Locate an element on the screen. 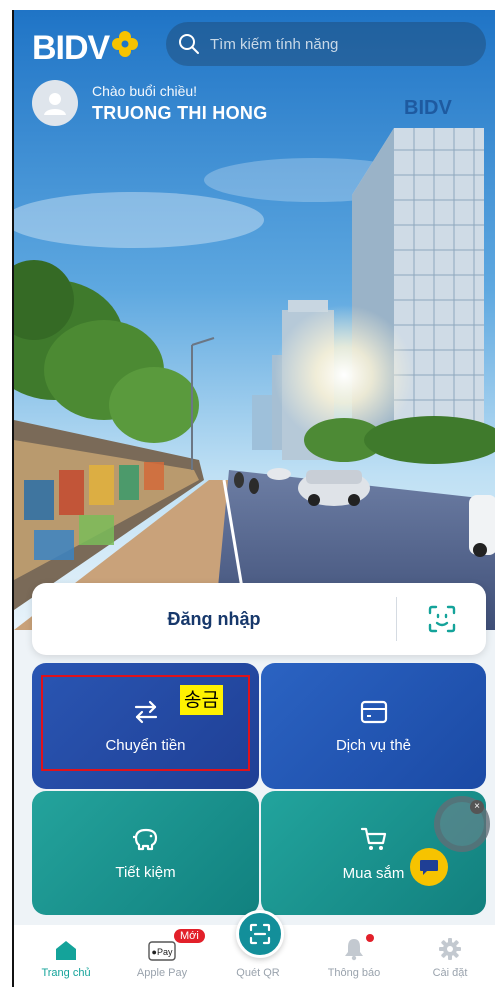 The height and width of the screenshot is (987, 495). new-badge: Mới is located at coordinates (189, 936).